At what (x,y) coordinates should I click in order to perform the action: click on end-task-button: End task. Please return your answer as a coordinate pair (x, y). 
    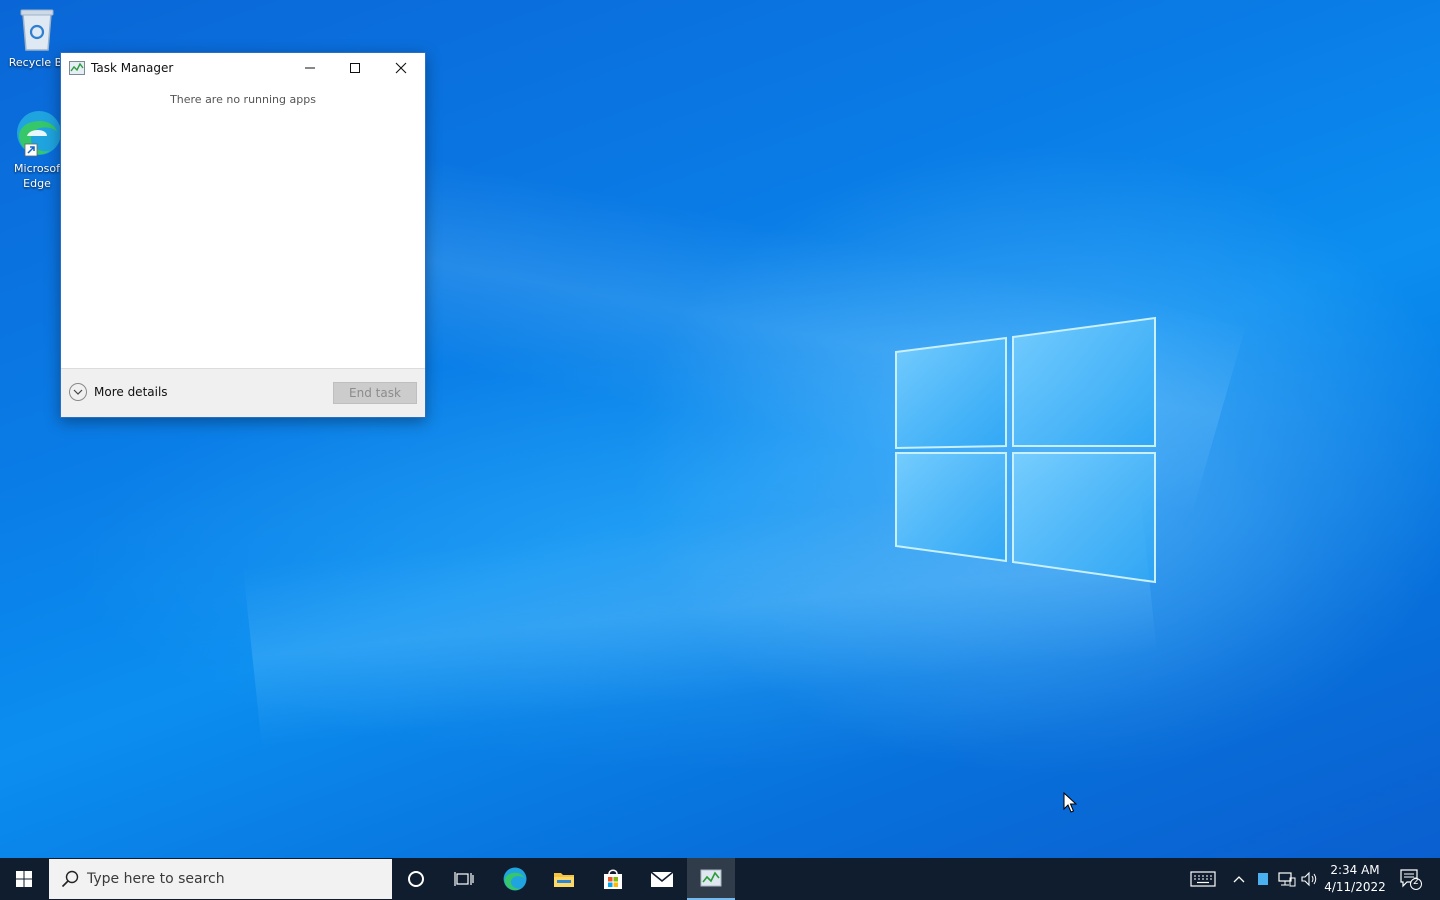
    Looking at the image, I should click on (375, 393).